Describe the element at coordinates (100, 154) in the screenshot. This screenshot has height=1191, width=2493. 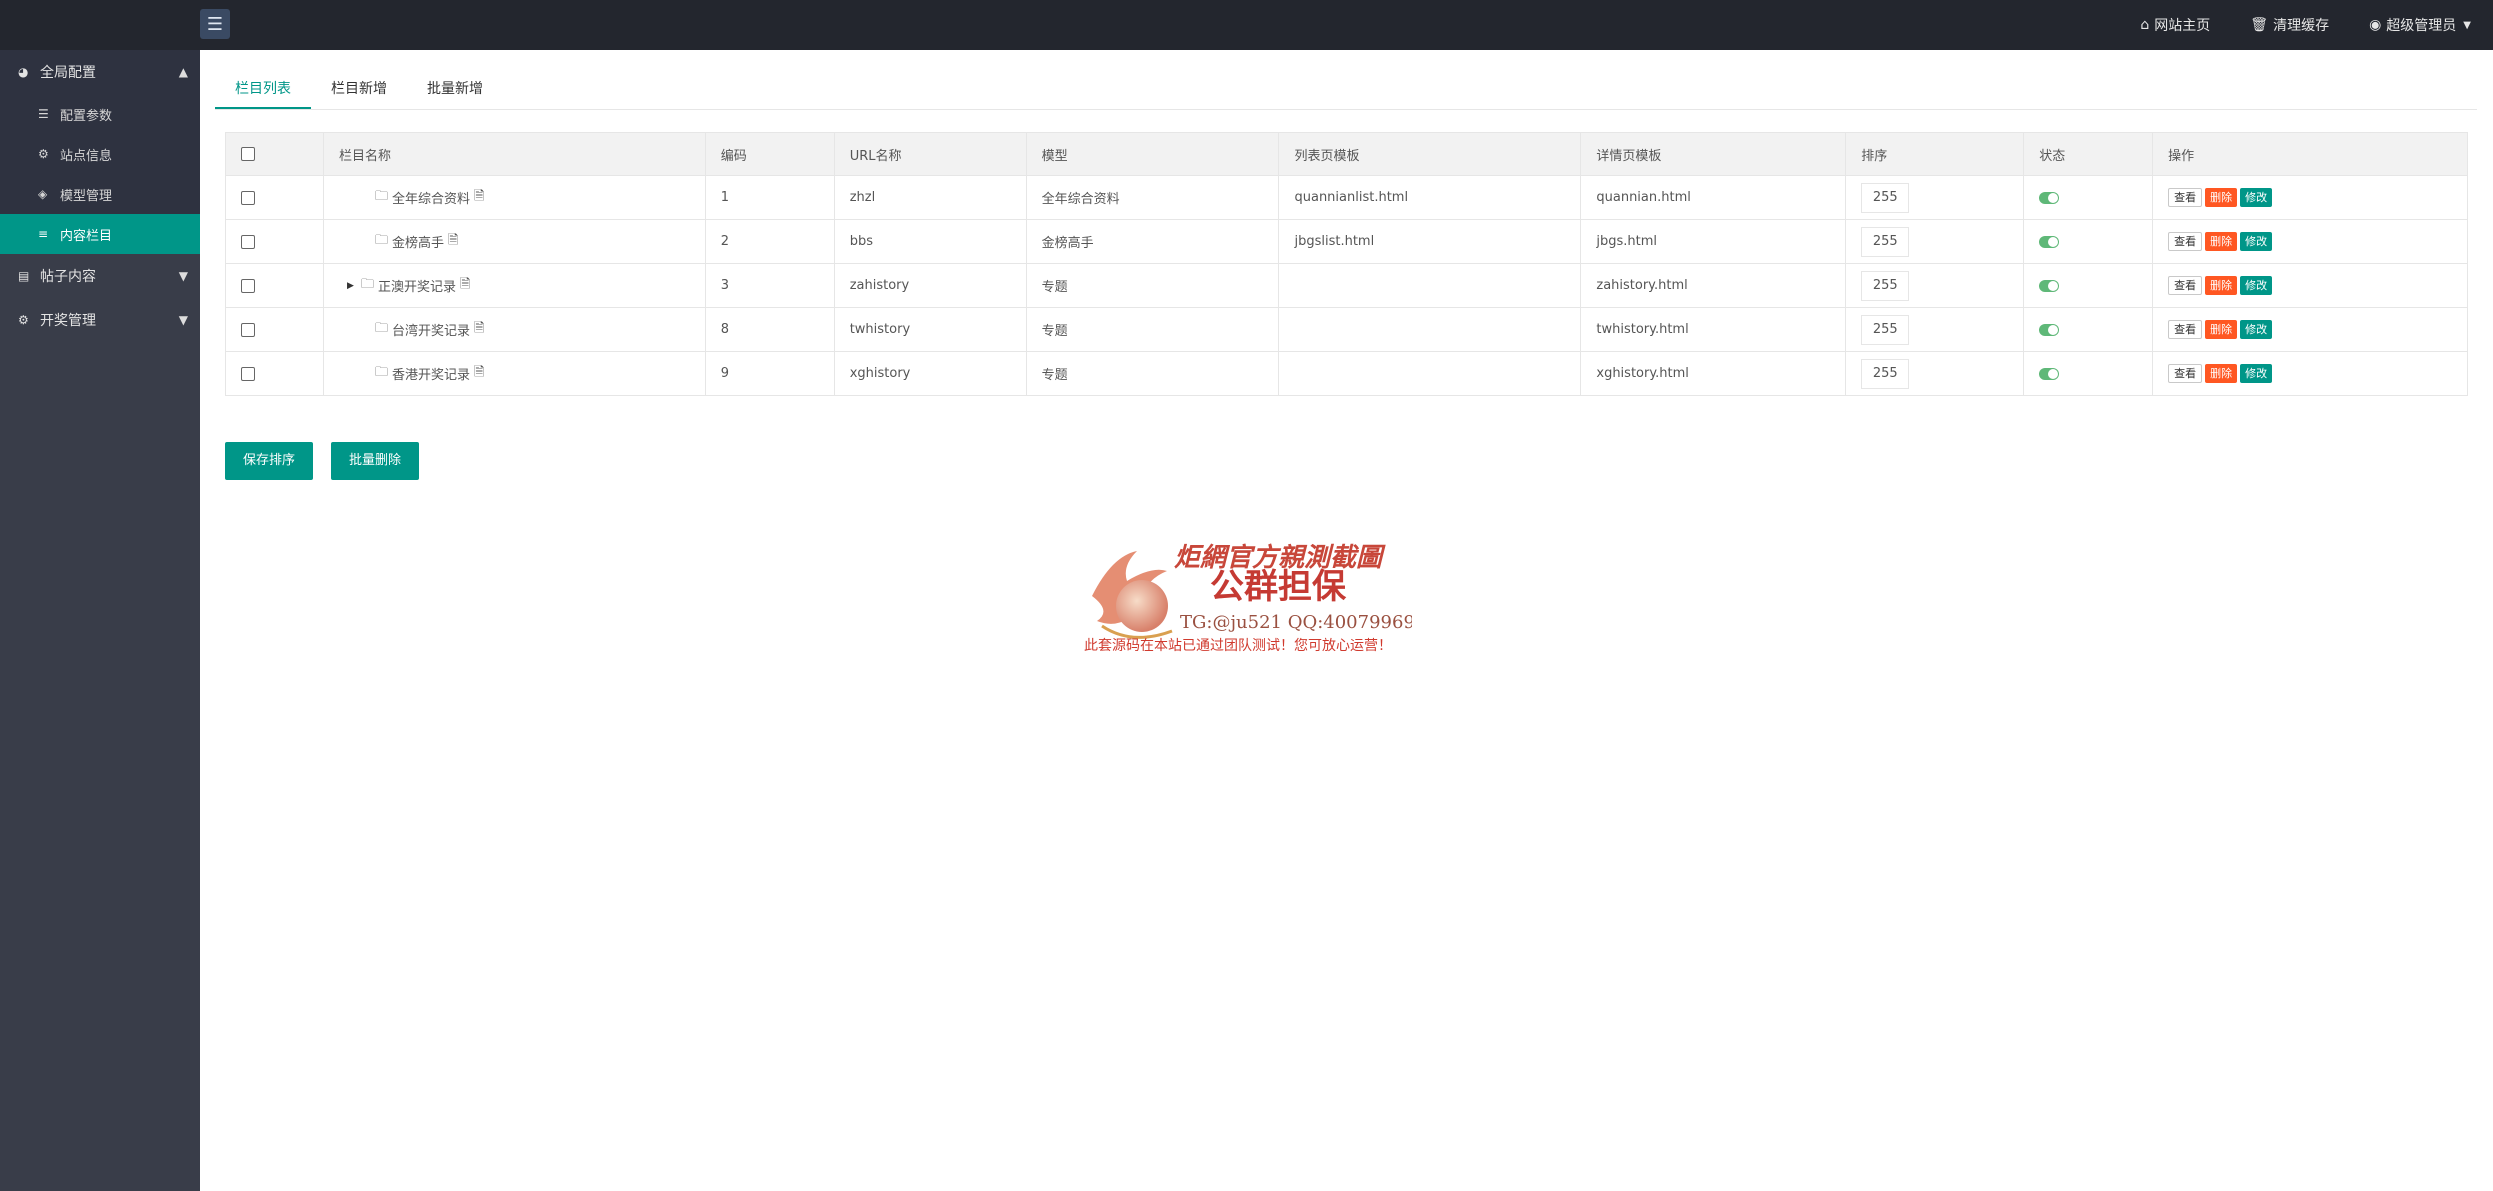
I see `sidebar-item-site-info: ⚙ 站点信息` at that location.